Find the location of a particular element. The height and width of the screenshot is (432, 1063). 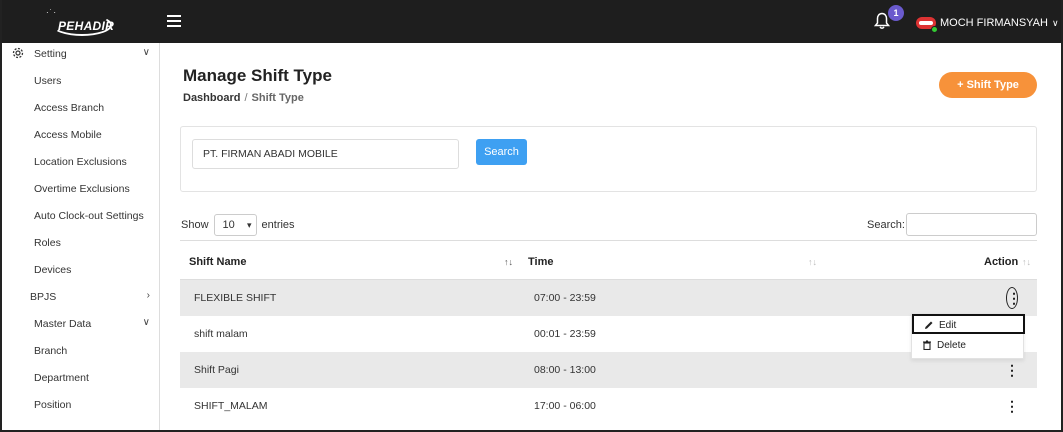

delete-label: Delete is located at coordinates (951, 345).